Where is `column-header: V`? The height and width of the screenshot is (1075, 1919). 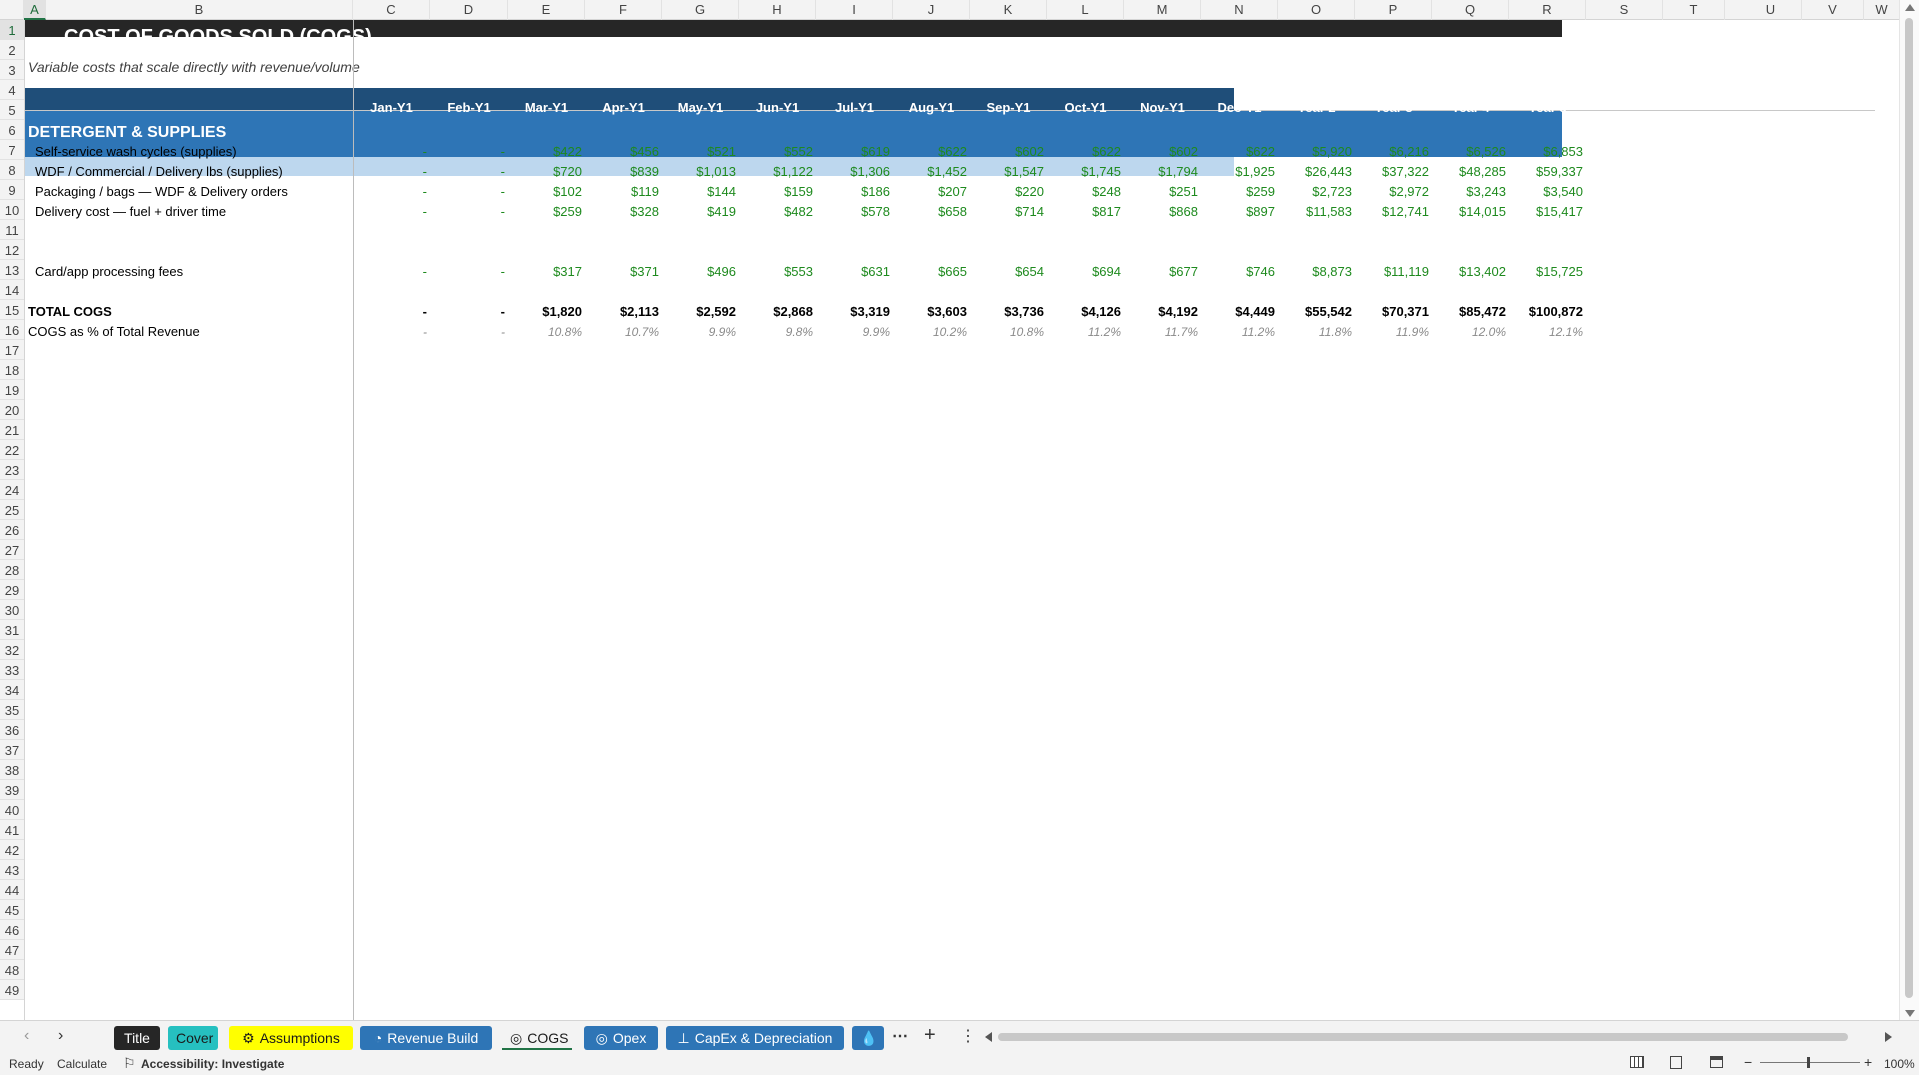 column-header: V is located at coordinates (1833, 10).